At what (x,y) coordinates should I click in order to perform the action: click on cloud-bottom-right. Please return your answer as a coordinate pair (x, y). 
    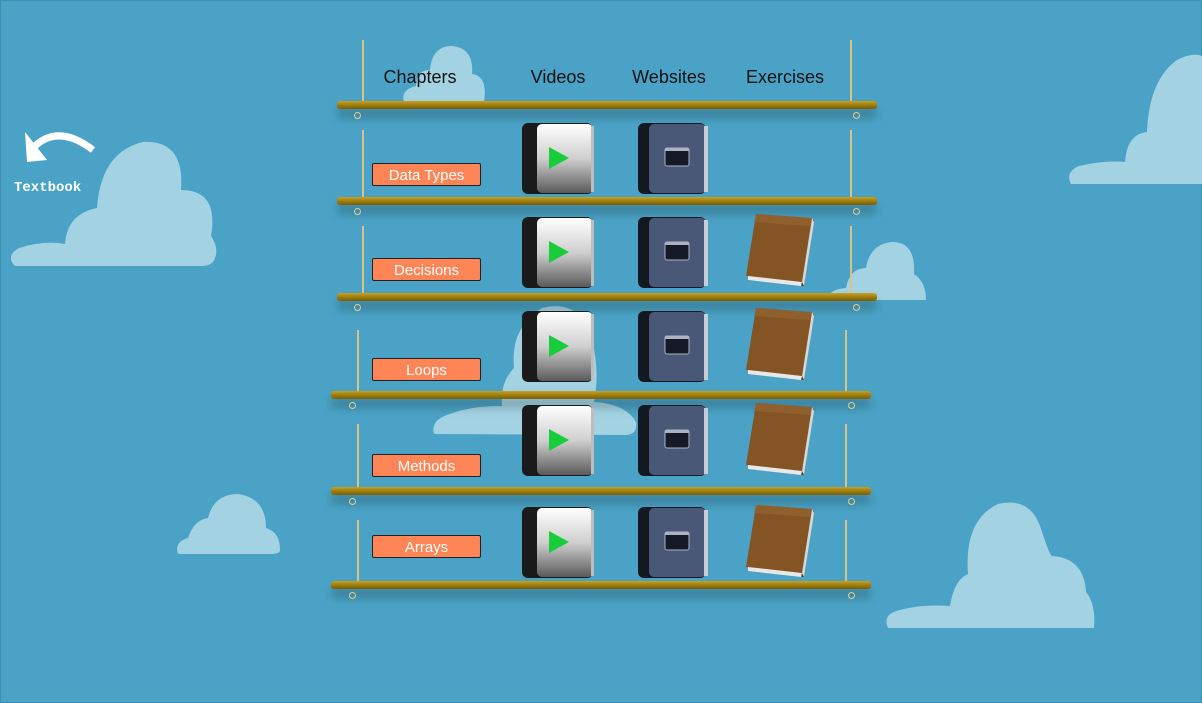
    Looking at the image, I should click on (990, 565).